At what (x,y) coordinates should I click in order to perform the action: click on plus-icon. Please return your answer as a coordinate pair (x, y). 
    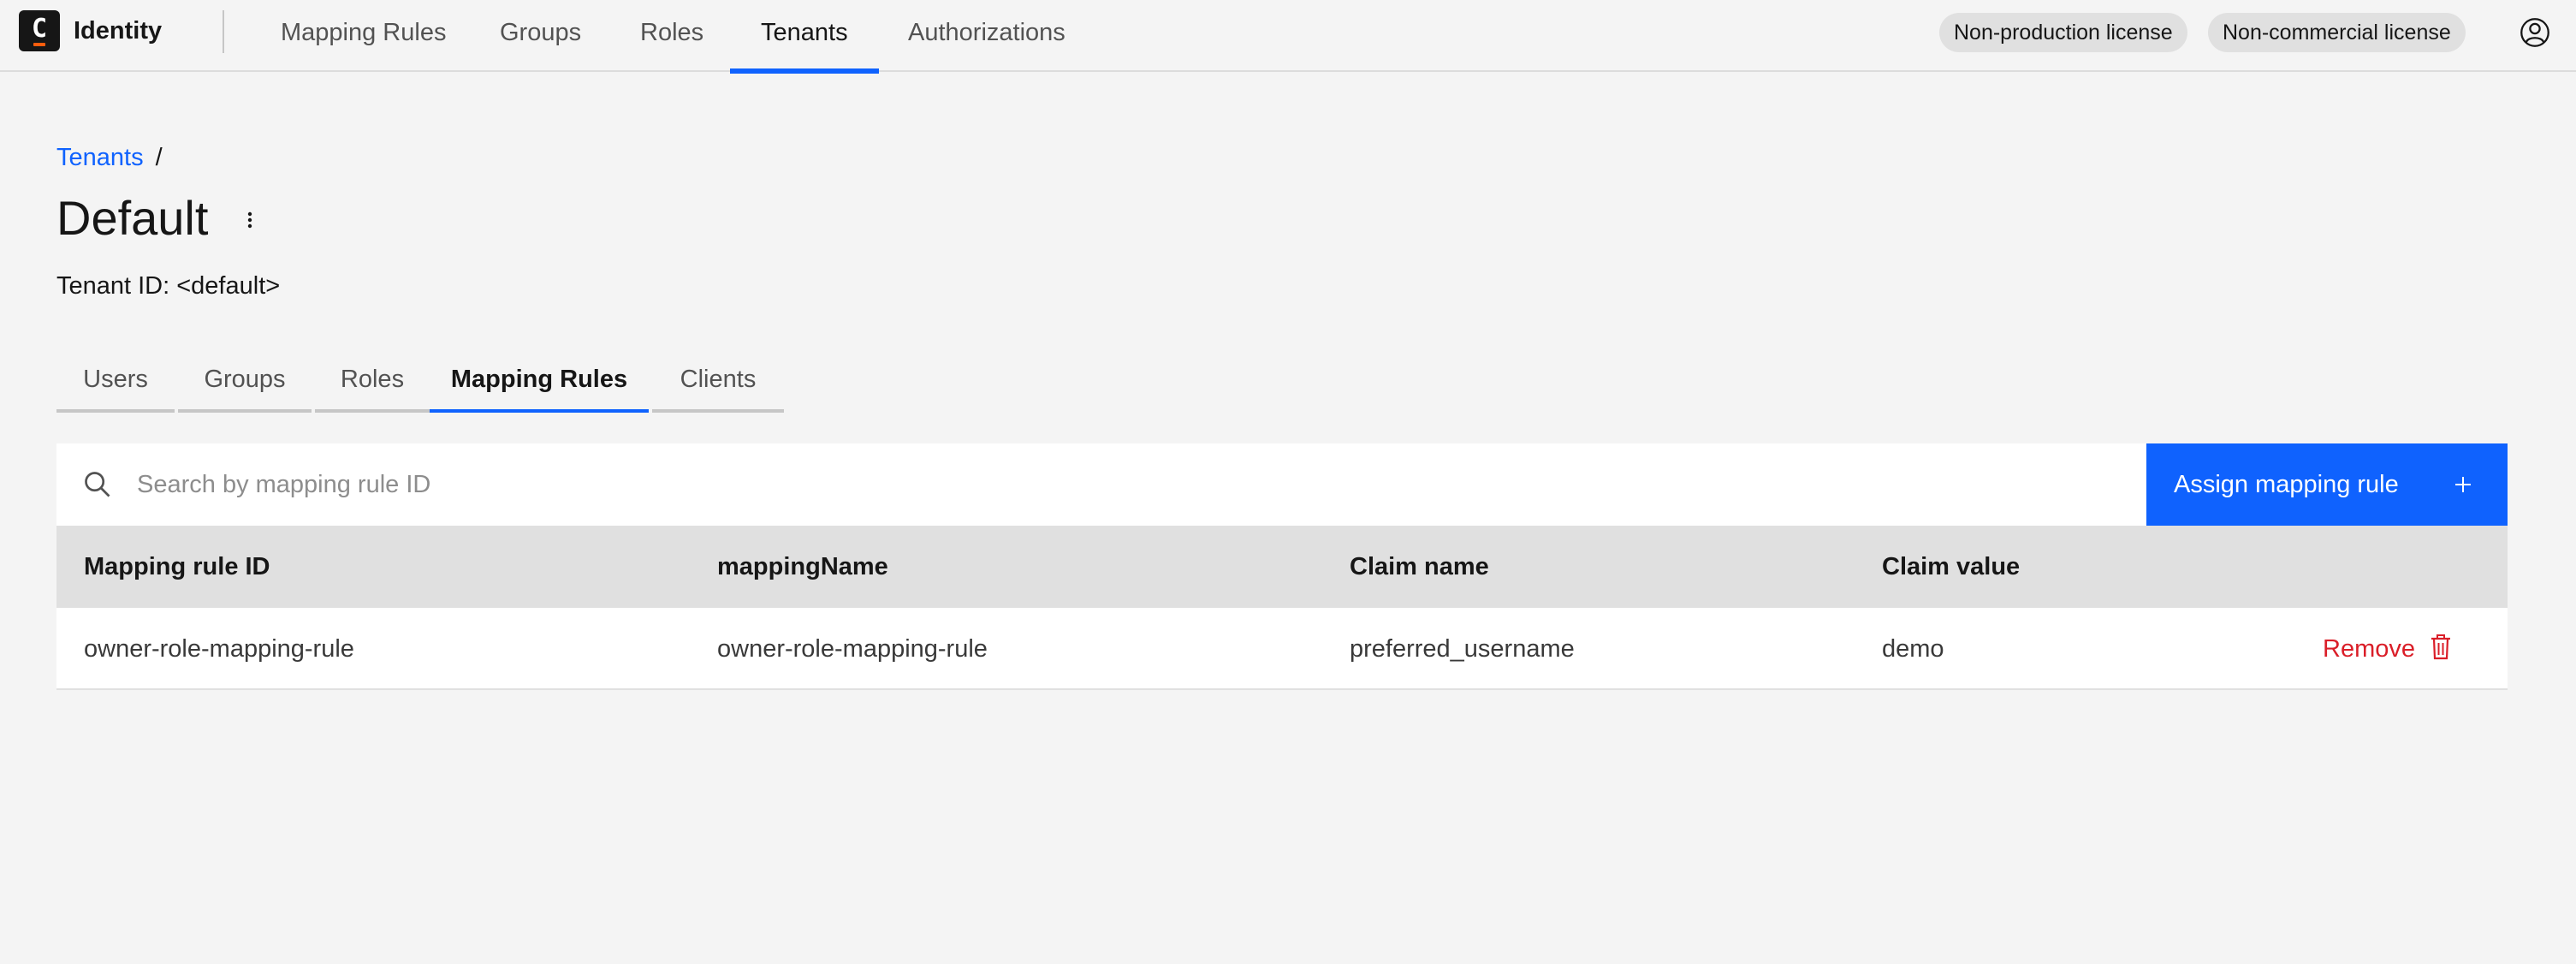
    Looking at the image, I should click on (2463, 485).